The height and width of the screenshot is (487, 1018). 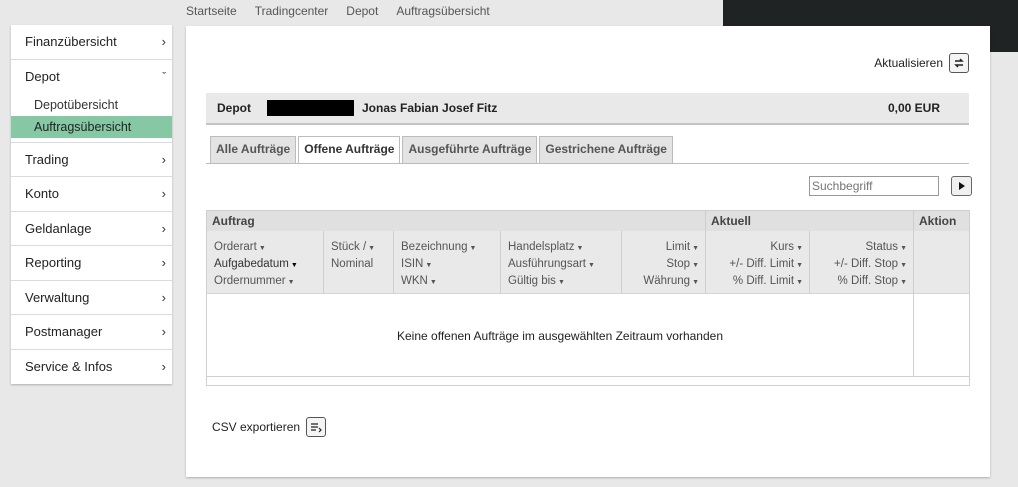 I want to click on sidebar-item-service-infos: Service & Infos ›, so click(x=91, y=367).